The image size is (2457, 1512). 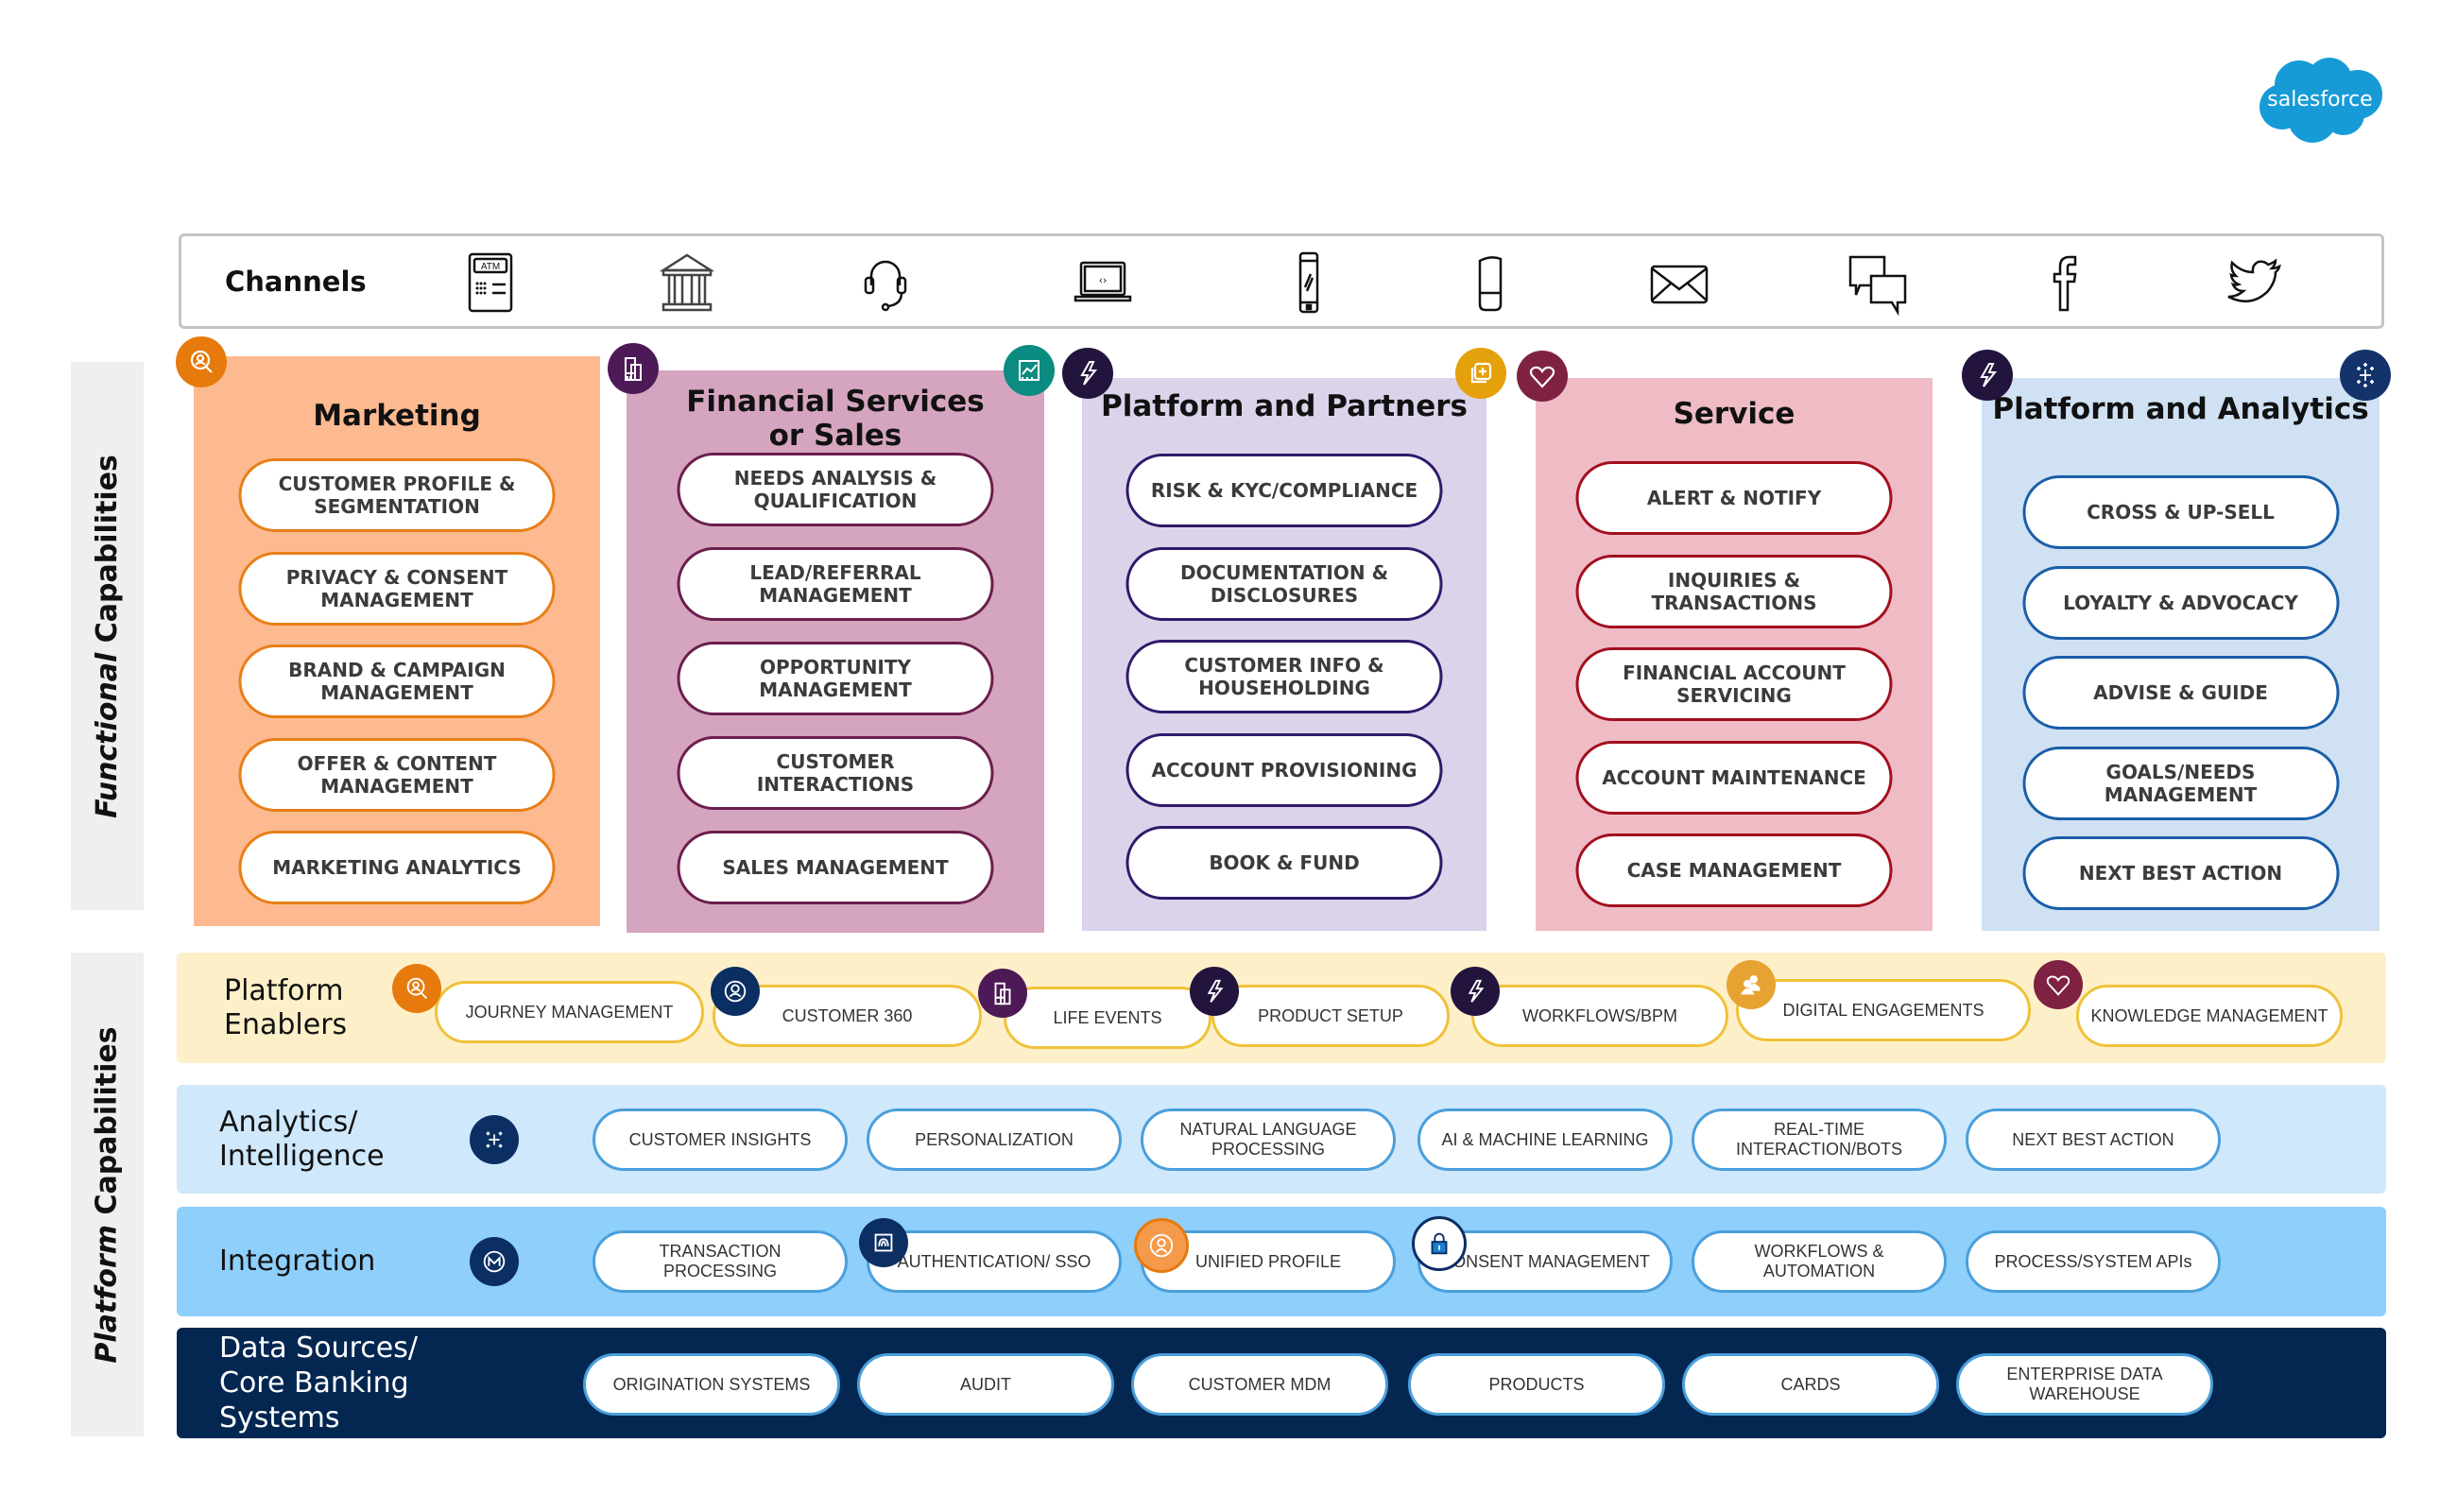 I want to click on financial-building-icon, so click(x=633, y=368).